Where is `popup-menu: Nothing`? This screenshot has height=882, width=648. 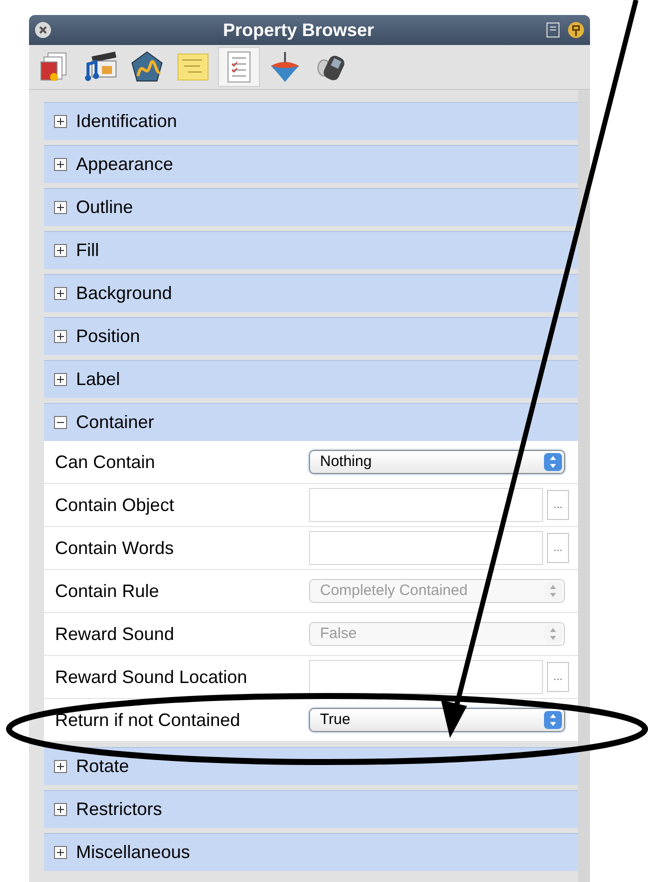
popup-menu: Nothing is located at coordinates (437, 462).